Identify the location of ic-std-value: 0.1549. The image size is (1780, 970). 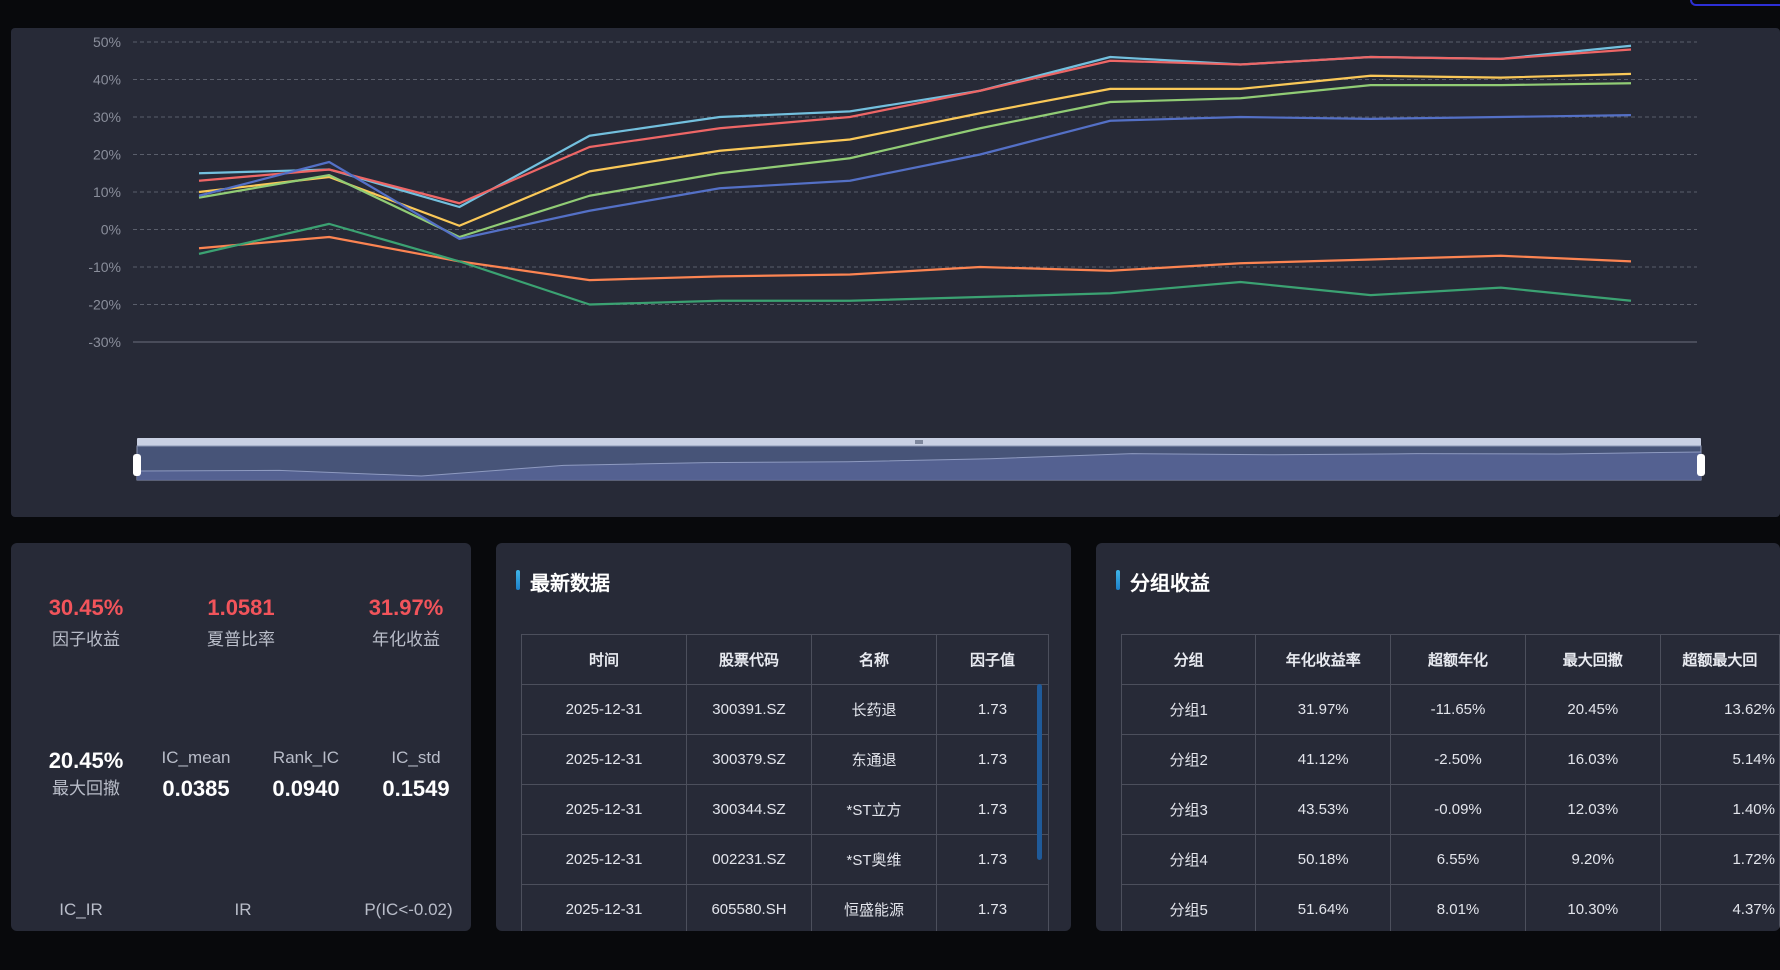
(416, 788).